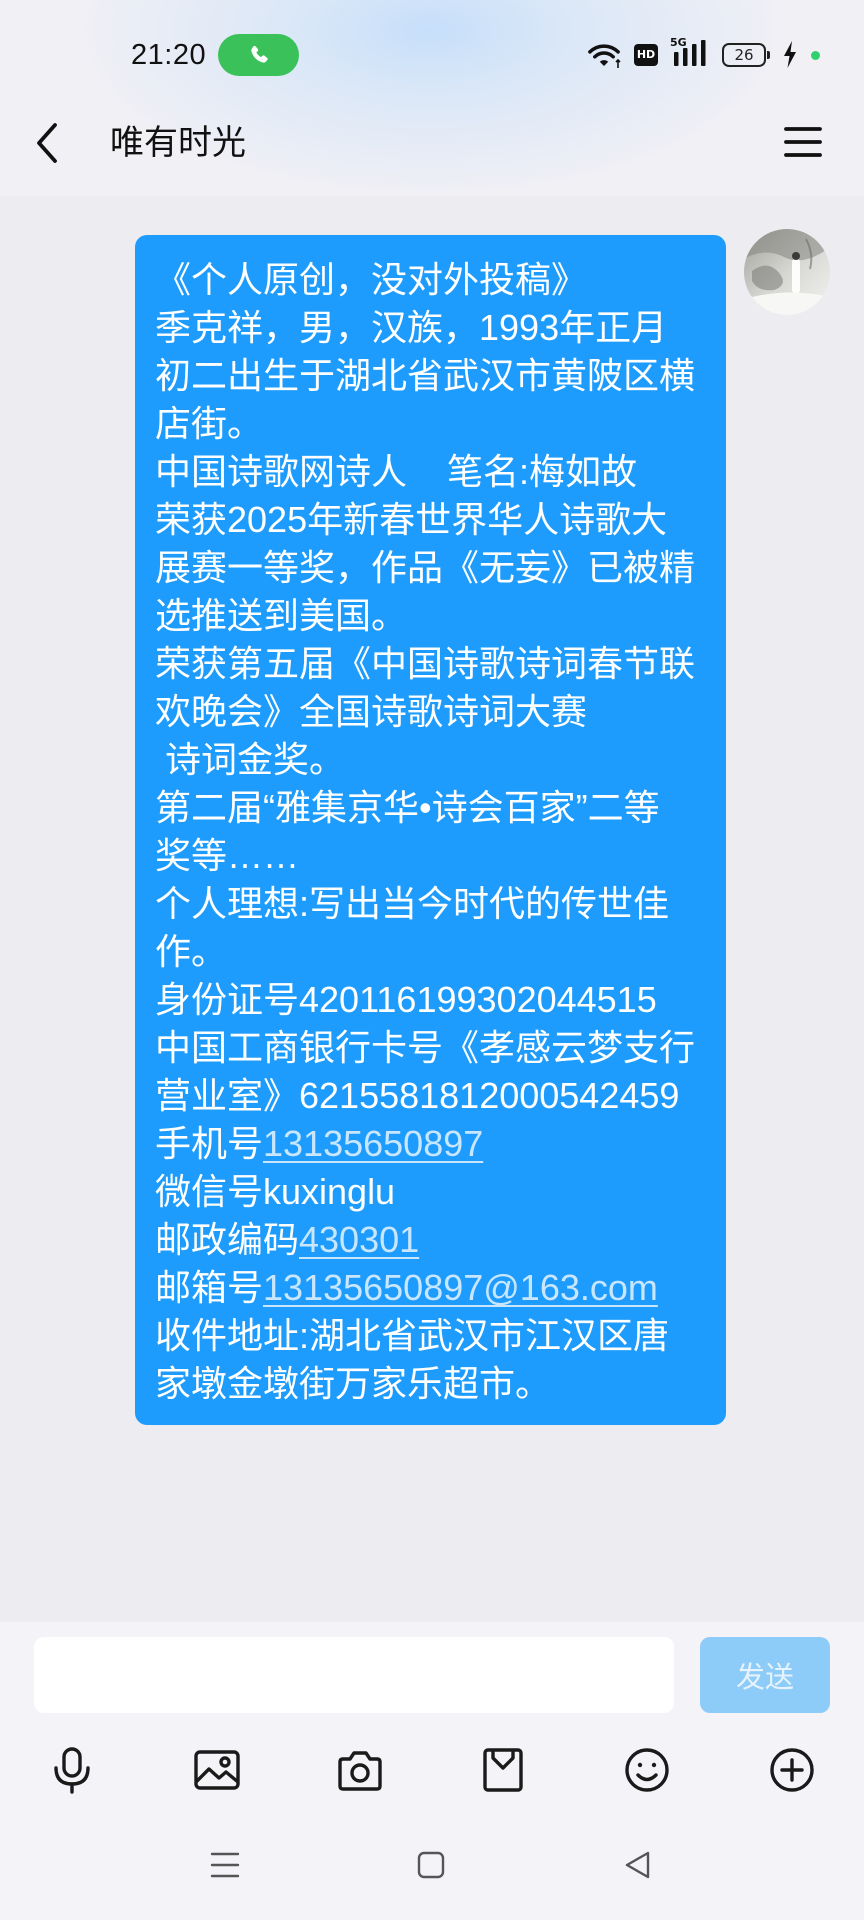 The image size is (864, 1920). I want to click on message-line: 中国工商银行卡号《孝感云梦支行, so click(425, 1047).